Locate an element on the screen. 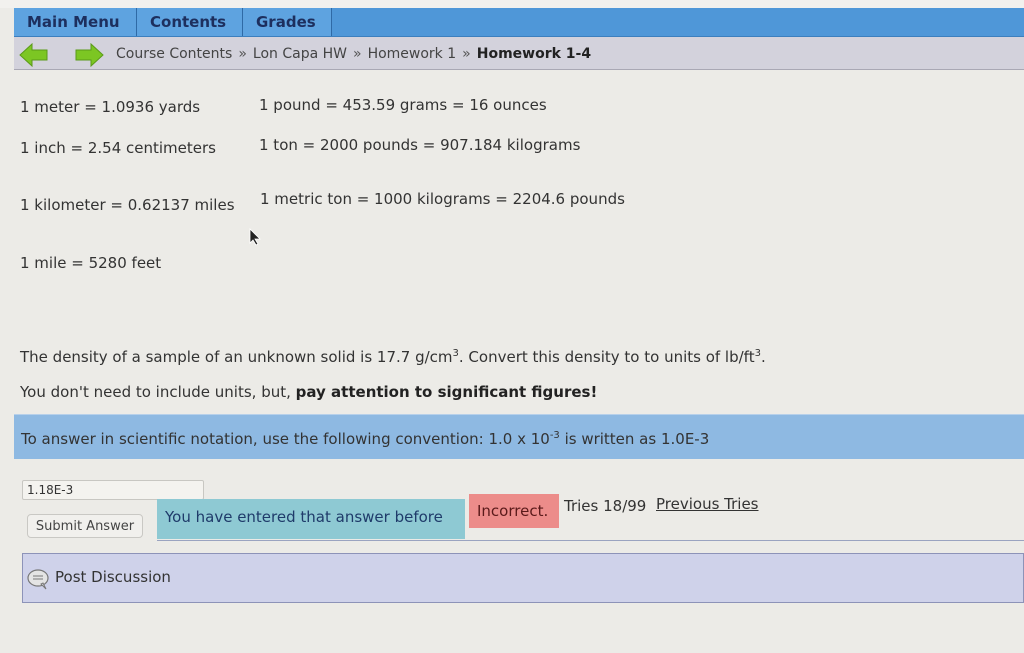 The height and width of the screenshot is (653, 1024). main-menu-bar: Main Menu Contents Grades is located at coordinates (519, 22).